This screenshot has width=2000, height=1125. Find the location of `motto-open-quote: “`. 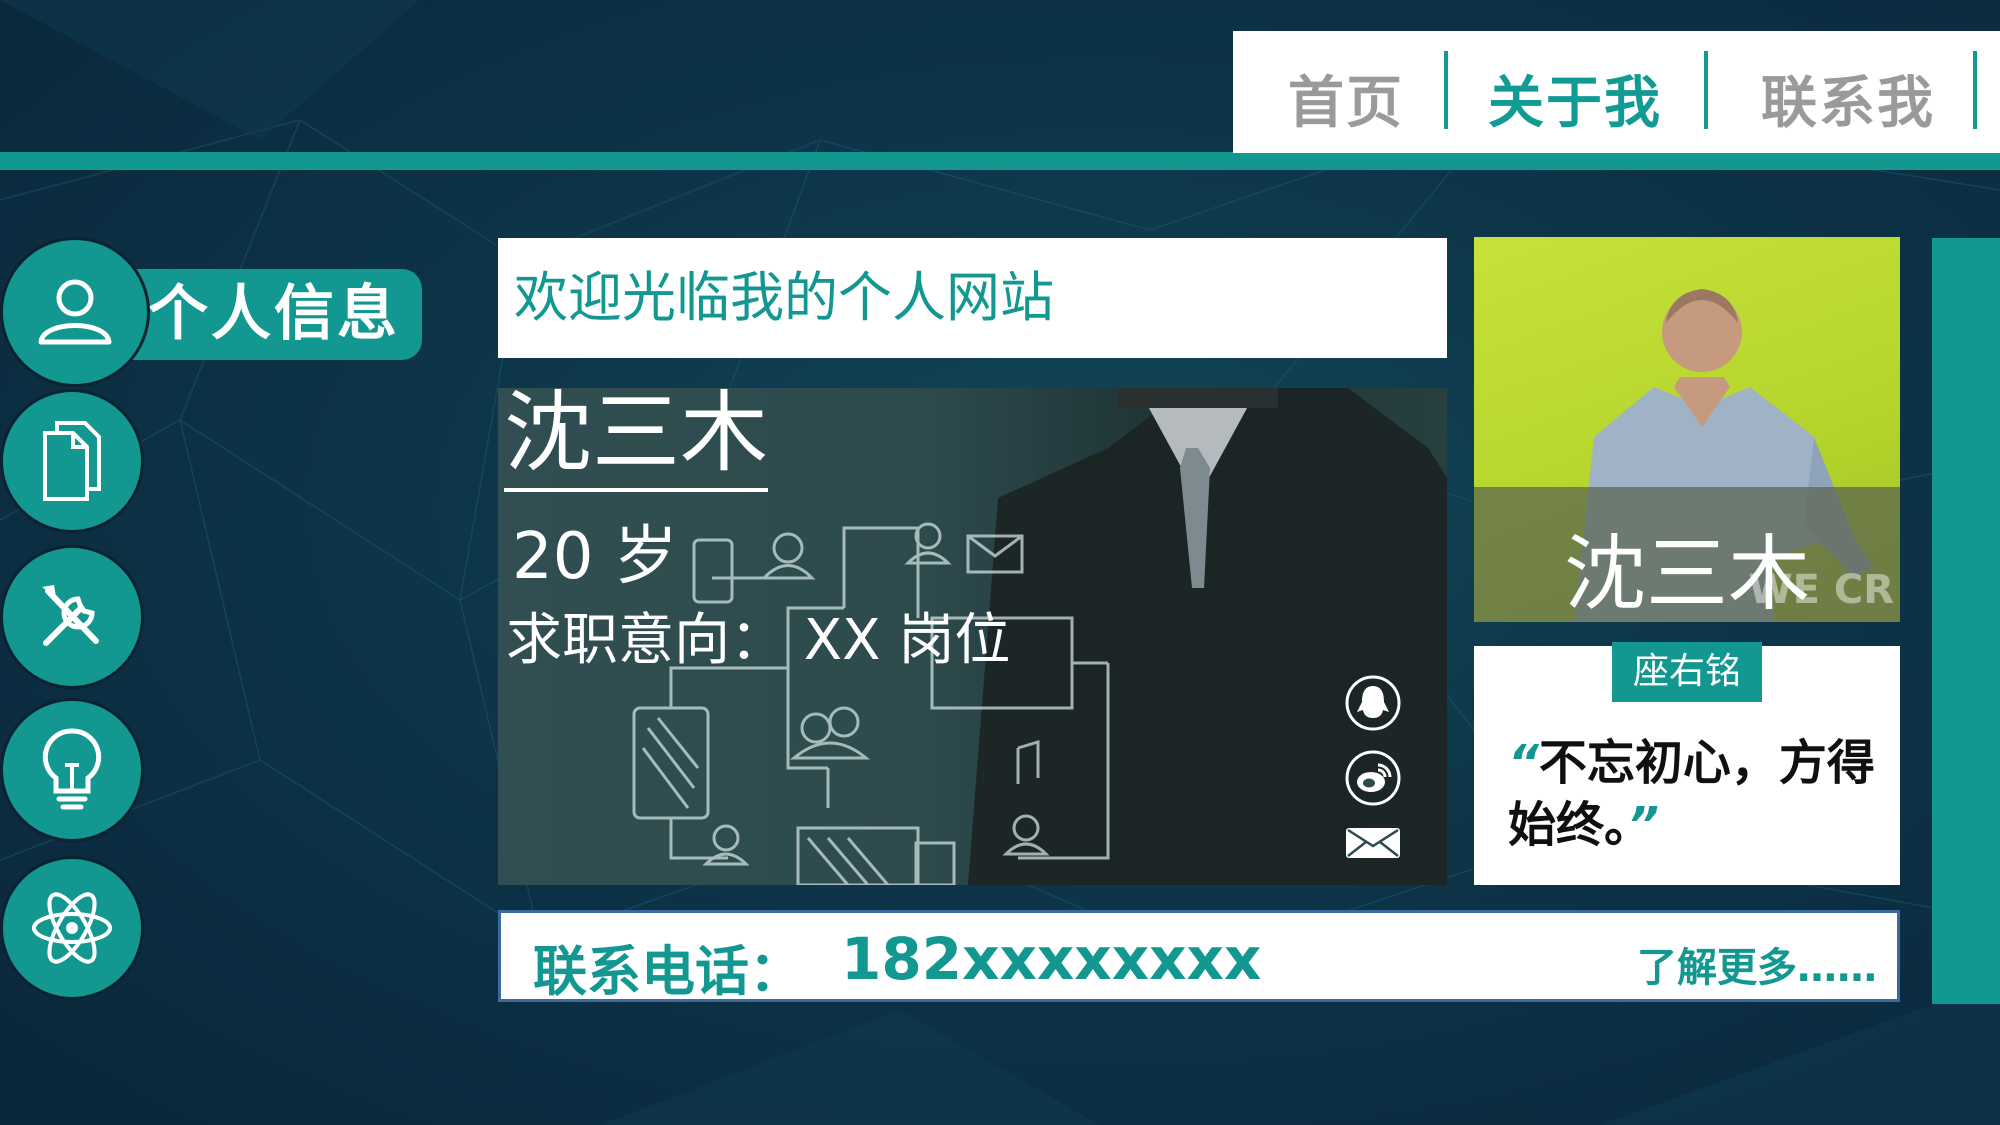

motto-open-quote: “ is located at coordinates (1523, 763).